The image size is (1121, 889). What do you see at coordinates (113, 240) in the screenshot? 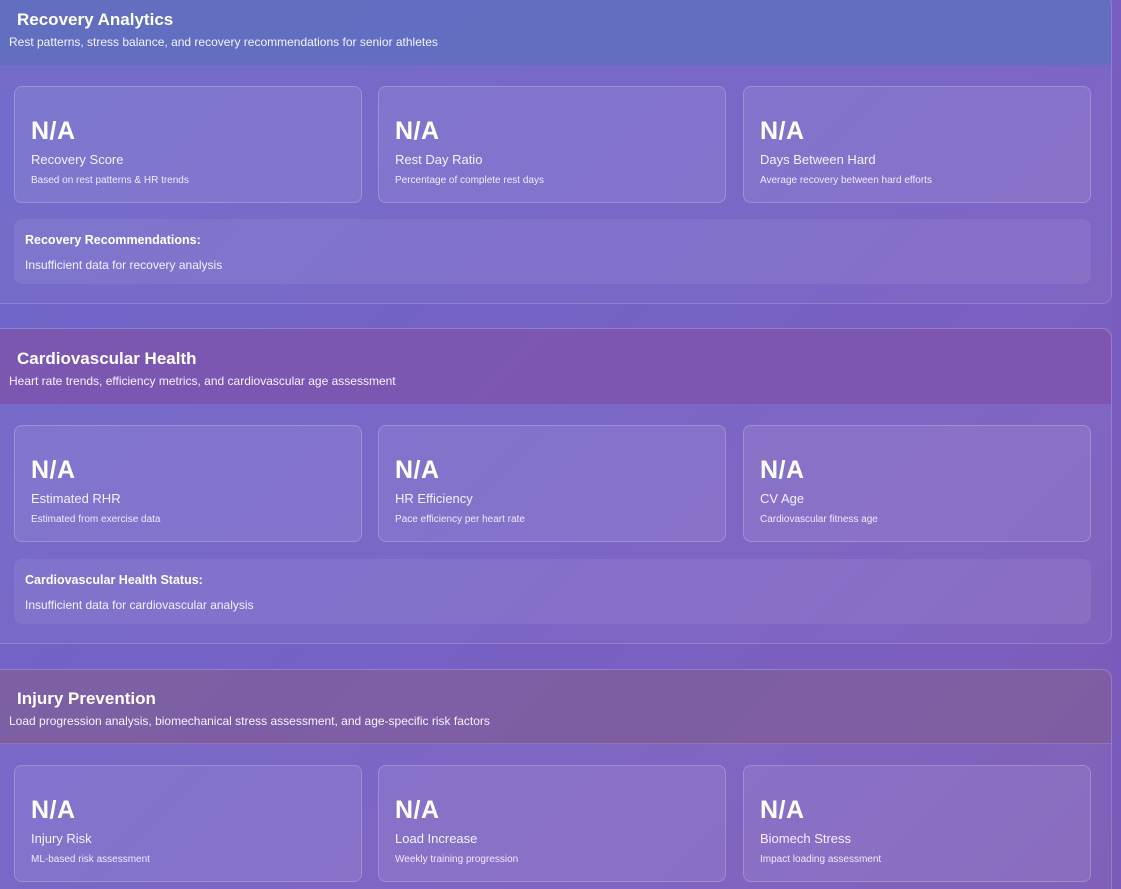
I see `status-title: Recovery Recommendations:` at bounding box center [113, 240].